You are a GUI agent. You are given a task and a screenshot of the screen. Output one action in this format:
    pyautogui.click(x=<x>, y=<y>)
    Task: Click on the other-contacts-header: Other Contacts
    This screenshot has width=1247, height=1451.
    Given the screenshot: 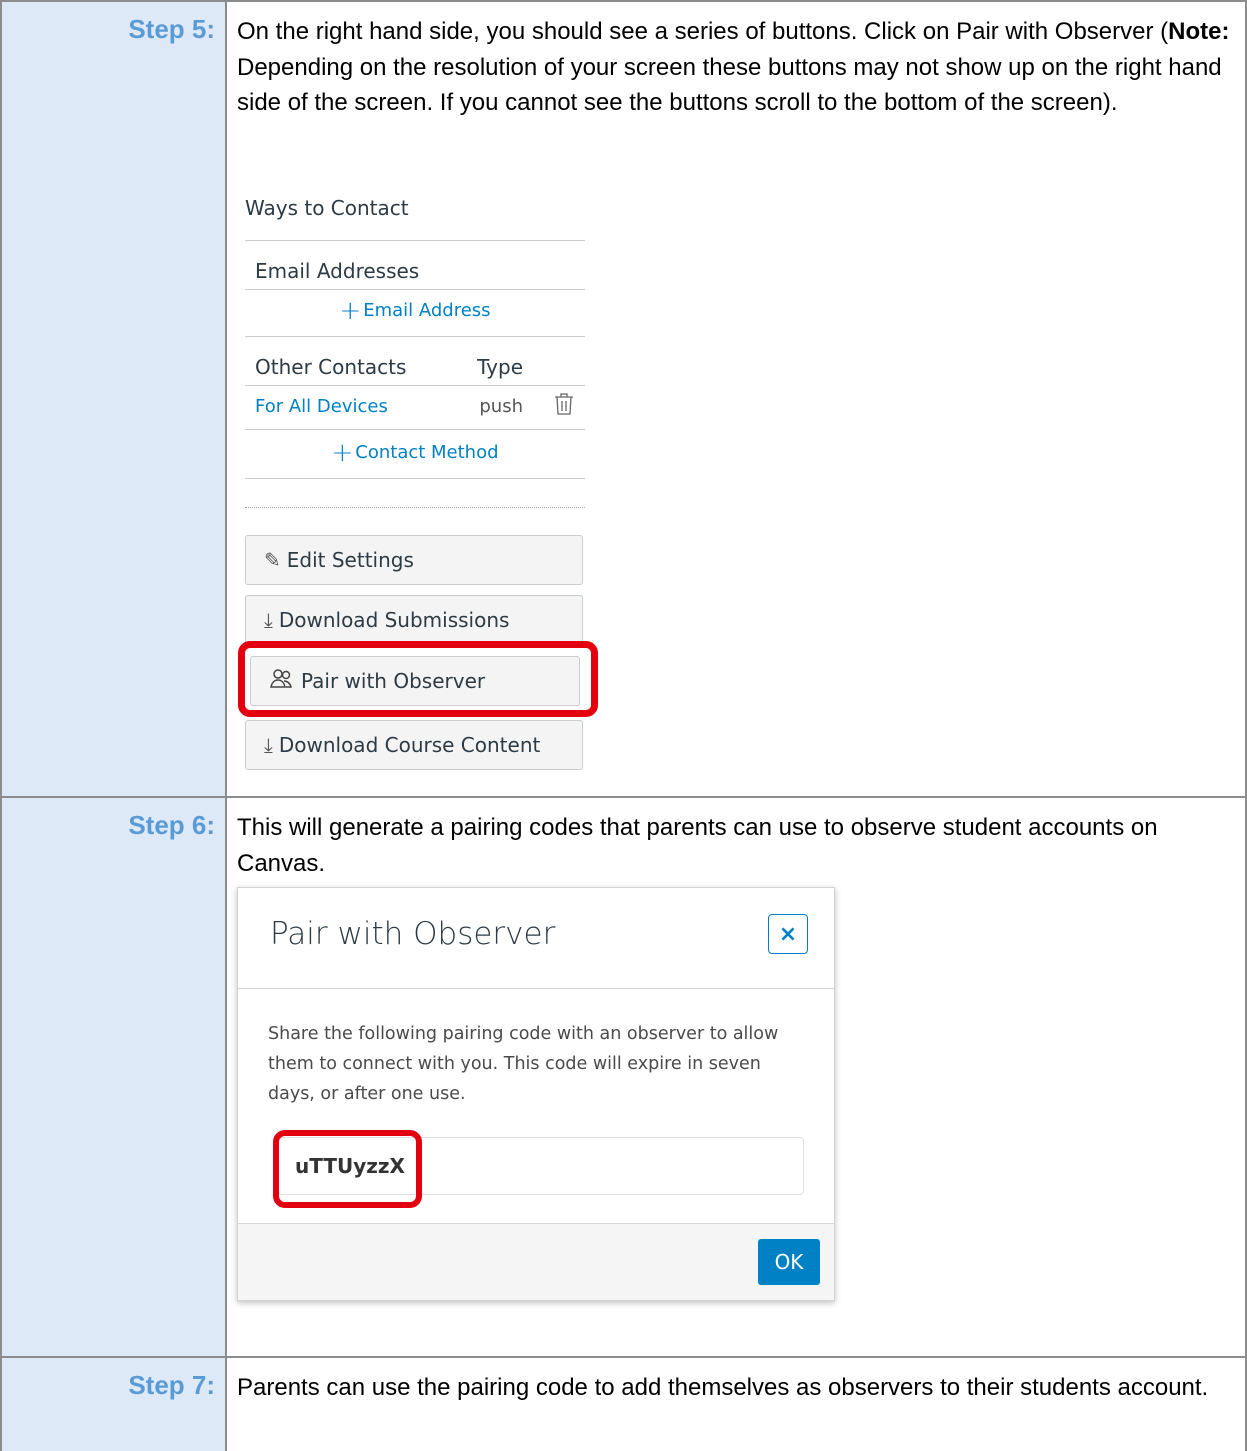 What is the action you would take?
    pyautogui.click(x=331, y=367)
    